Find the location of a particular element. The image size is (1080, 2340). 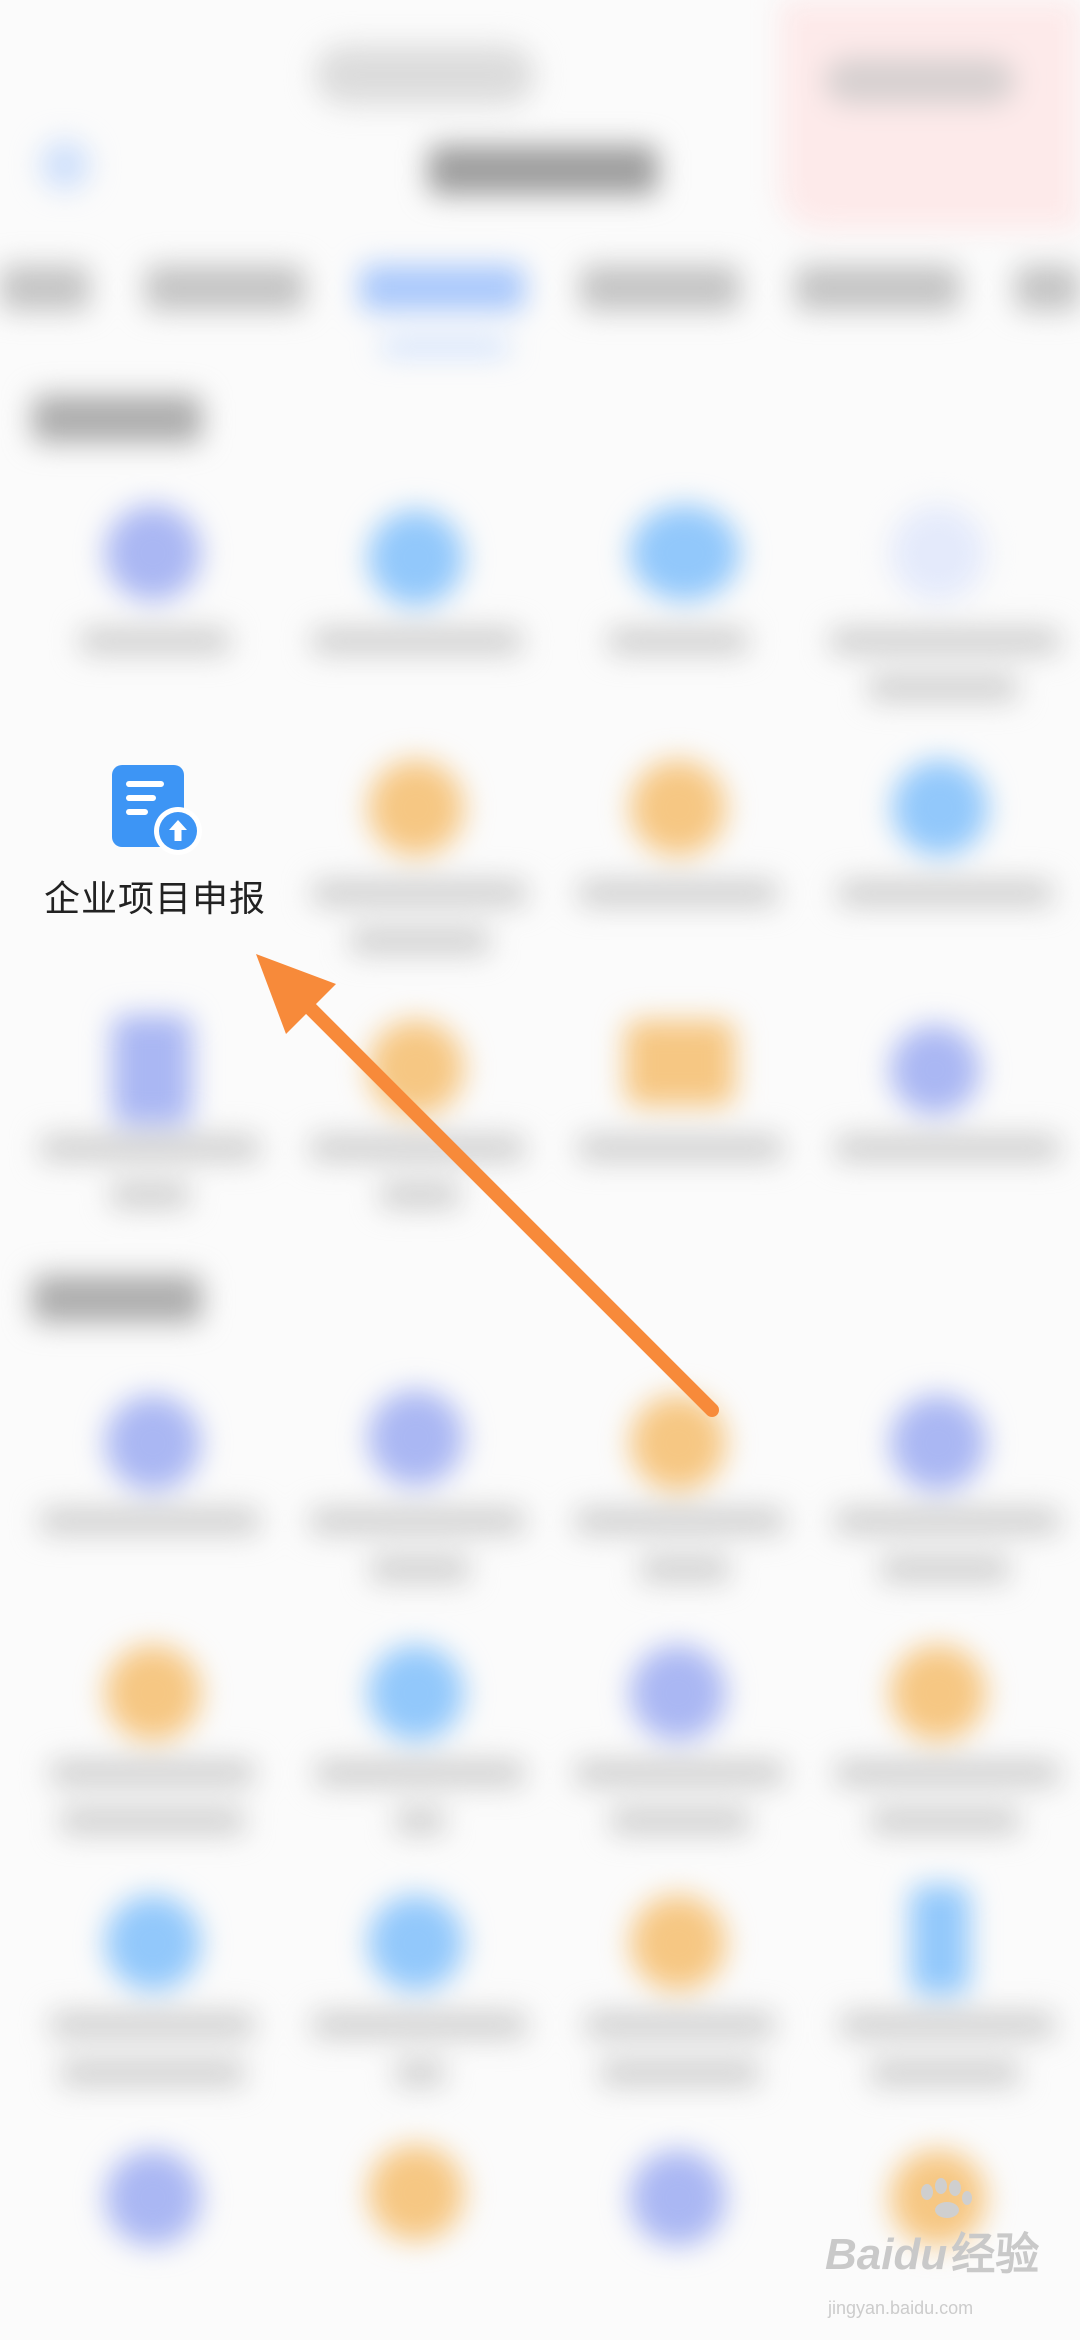

item-label: 企业项目申报 is located at coordinates (154, 898).